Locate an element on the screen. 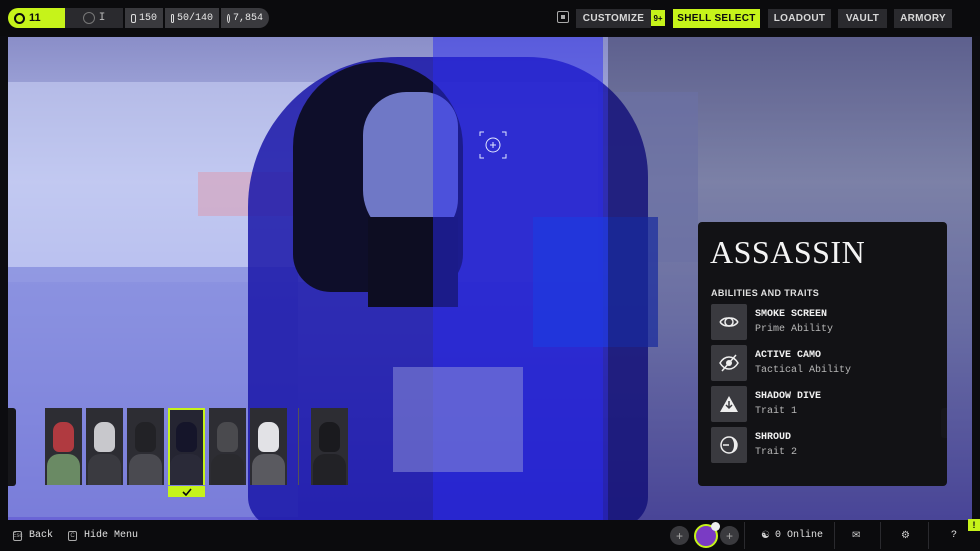 This screenshot has height=551, width=980. help-button: ? is located at coordinates (954, 535).